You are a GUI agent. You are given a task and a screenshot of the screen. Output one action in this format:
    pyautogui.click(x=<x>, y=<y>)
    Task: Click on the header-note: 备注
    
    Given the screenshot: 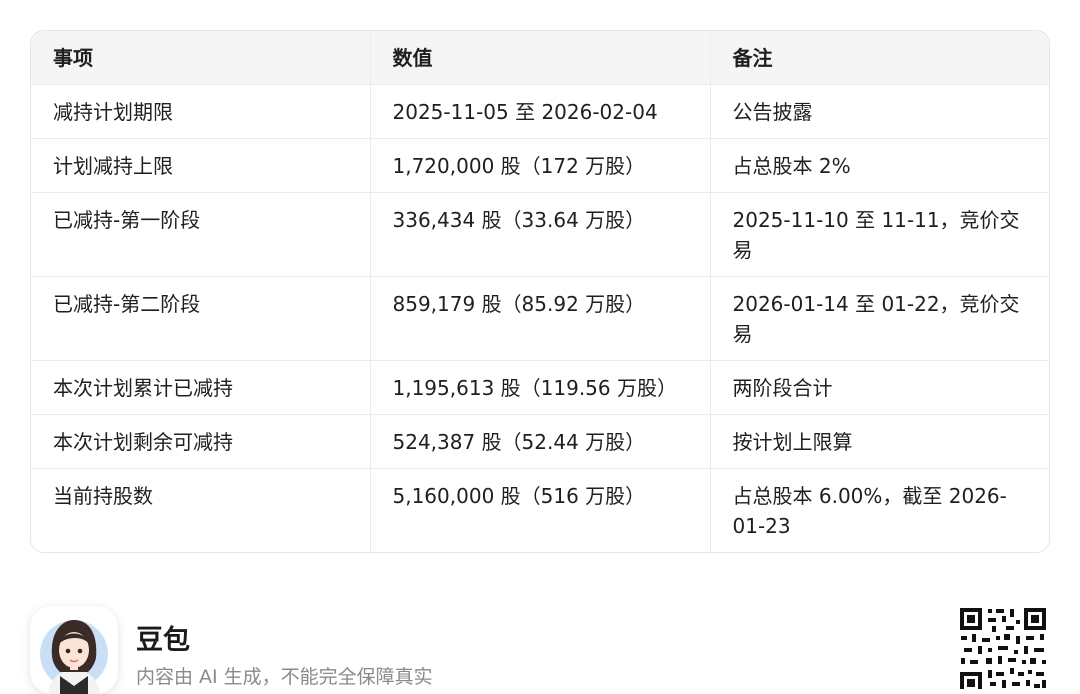 What is the action you would take?
    pyautogui.click(x=879, y=58)
    